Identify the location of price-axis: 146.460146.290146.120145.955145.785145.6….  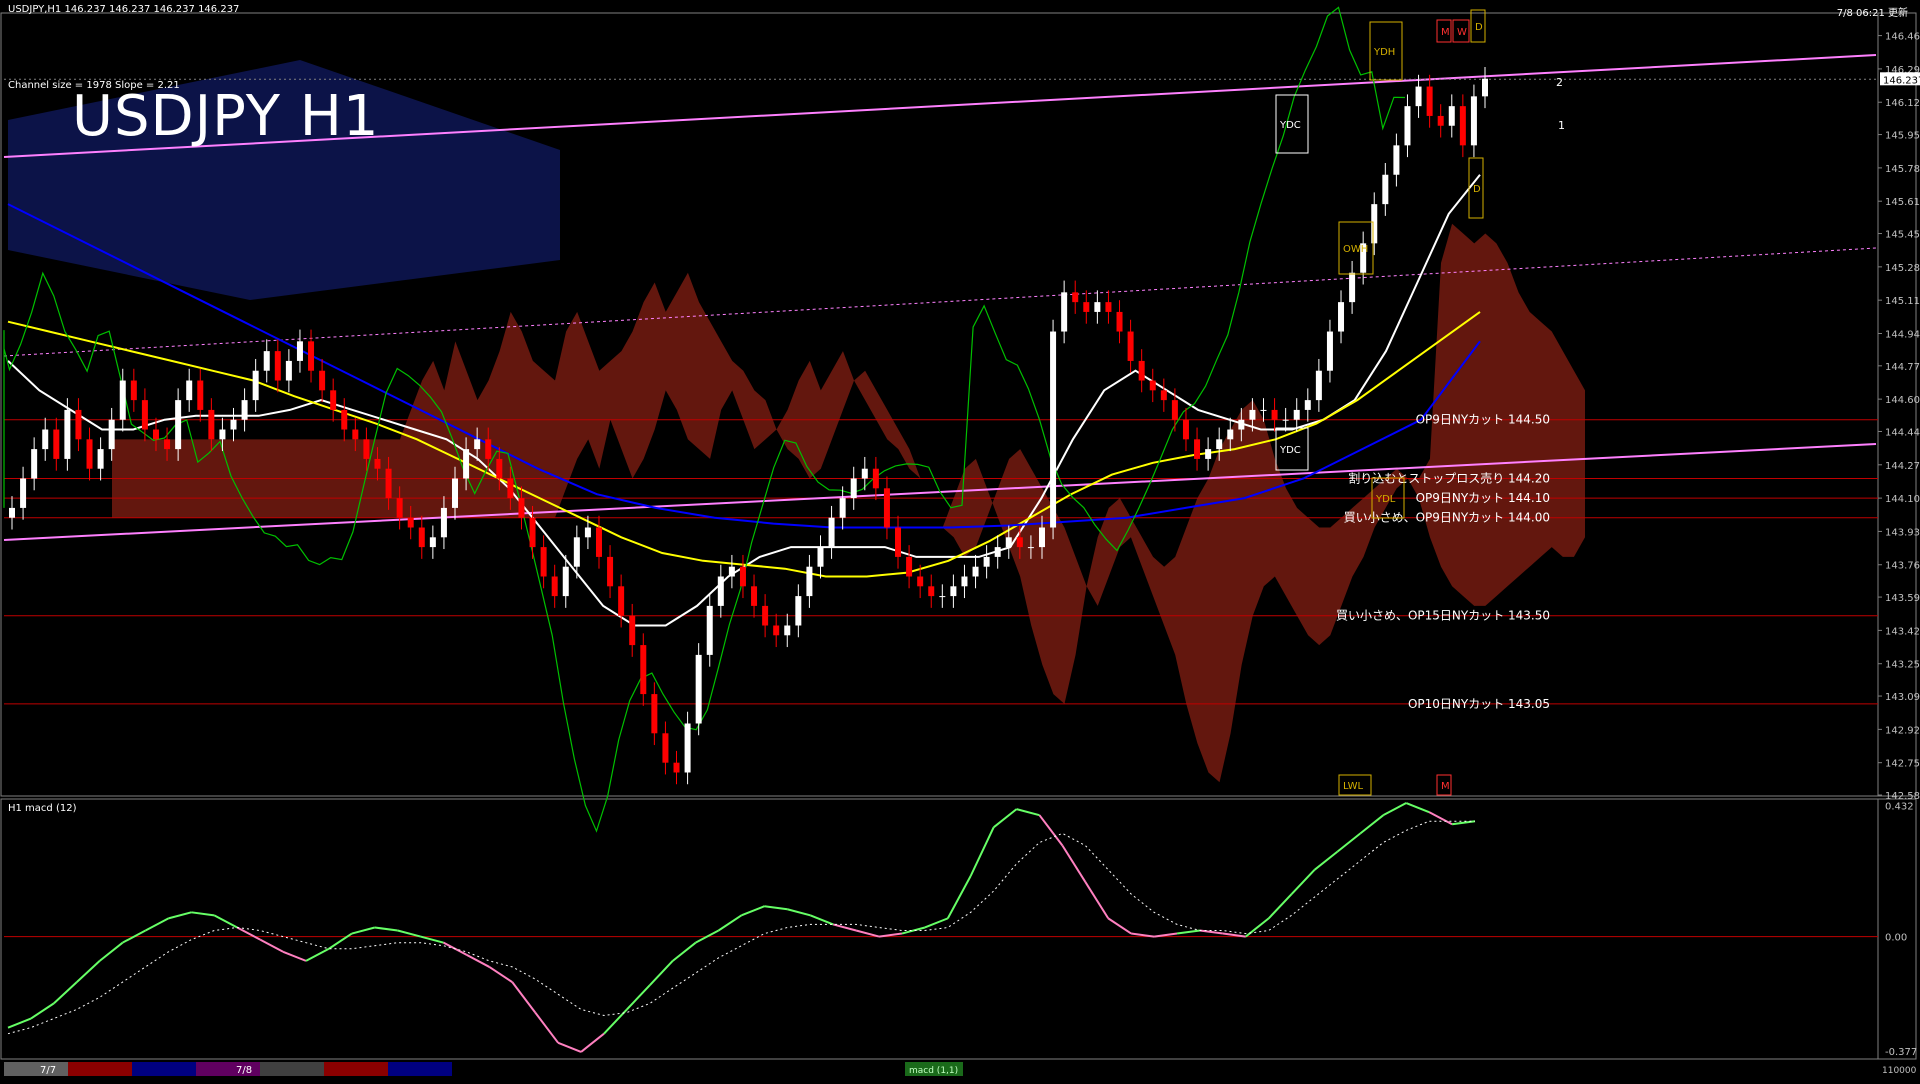
(1899, 417).